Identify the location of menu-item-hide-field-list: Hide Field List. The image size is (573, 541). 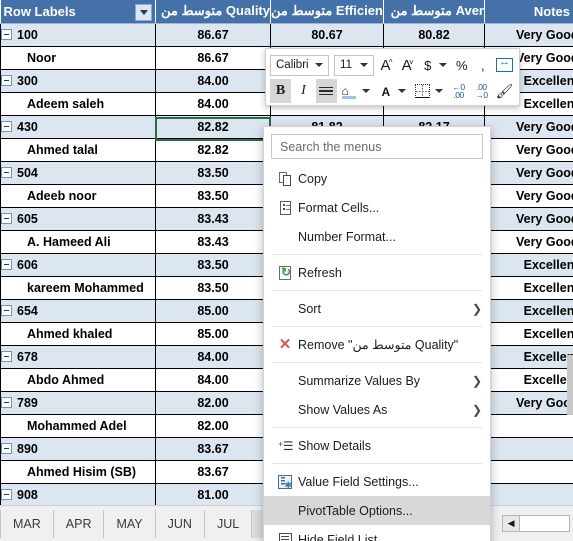
(377, 533).